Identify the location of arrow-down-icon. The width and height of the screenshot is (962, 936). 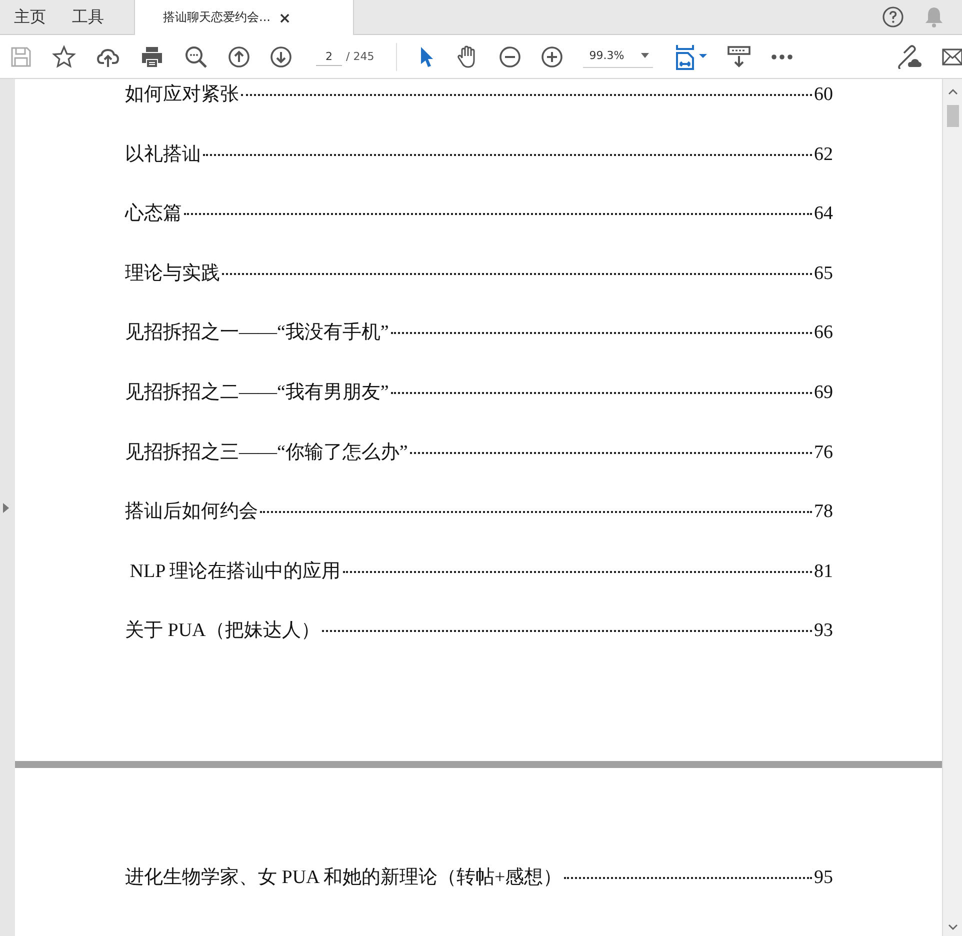
(281, 57).